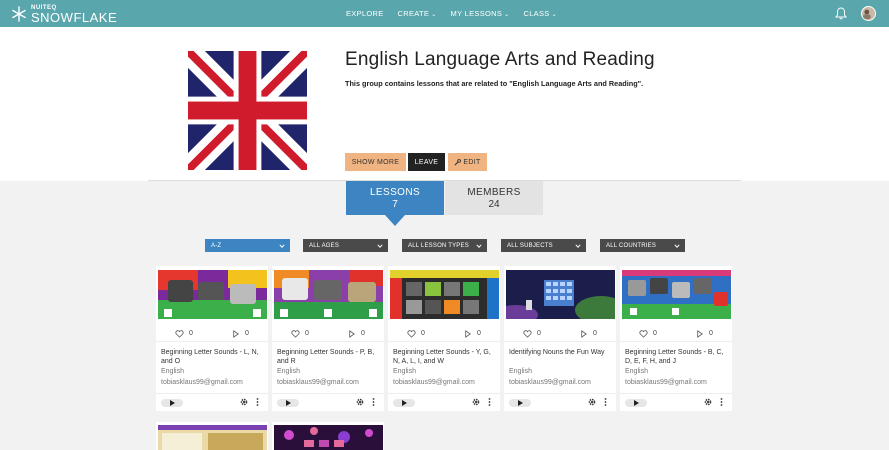 This screenshot has height=450, width=889. I want to click on page-title: English Language Arts and Reading, so click(500, 59).